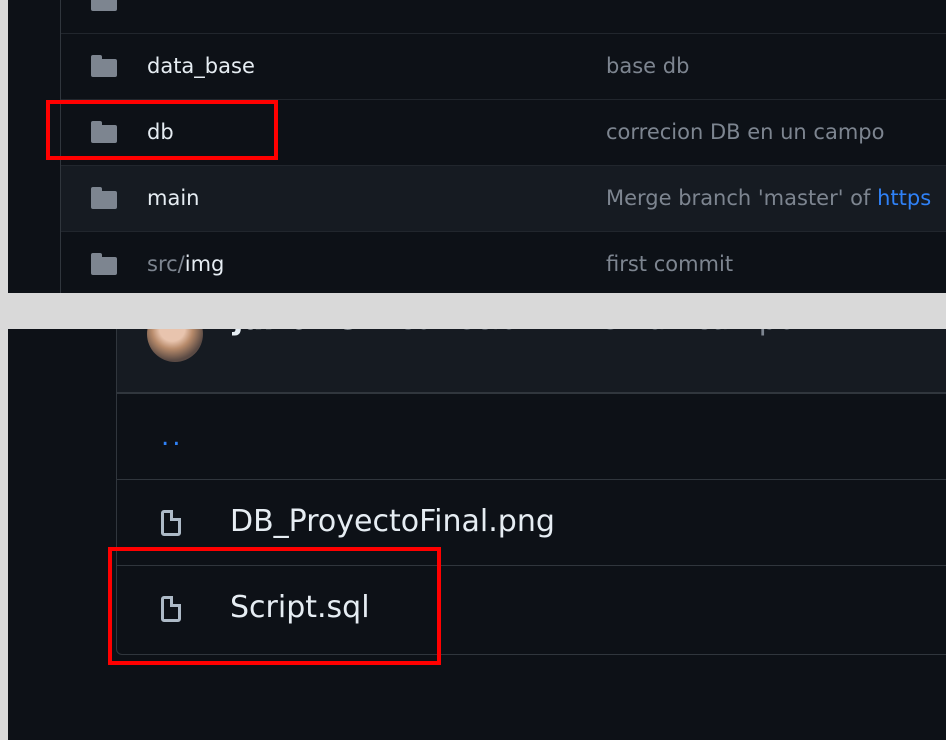 This screenshot has width=946, height=740. What do you see at coordinates (669, 264) in the screenshot?
I see `commit-message: first commit` at bounding box center [669, 264].